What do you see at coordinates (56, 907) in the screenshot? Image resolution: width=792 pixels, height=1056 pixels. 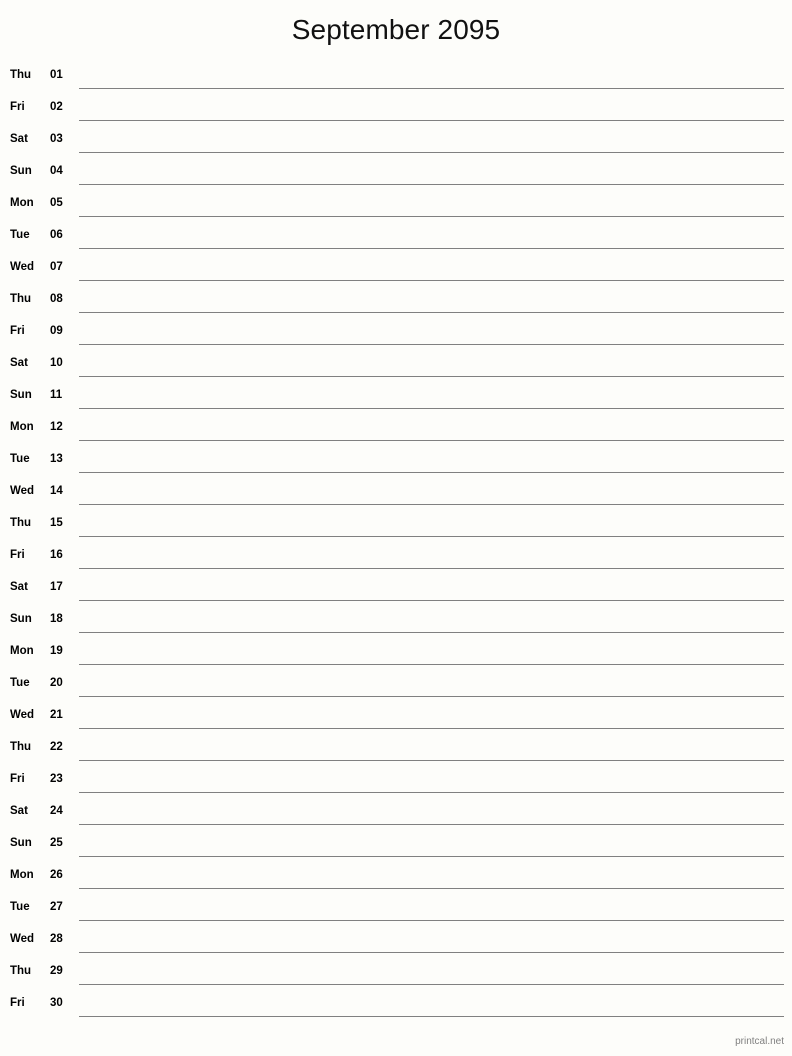 I see `day-number-label: 27` at bounding box center [56, 907].